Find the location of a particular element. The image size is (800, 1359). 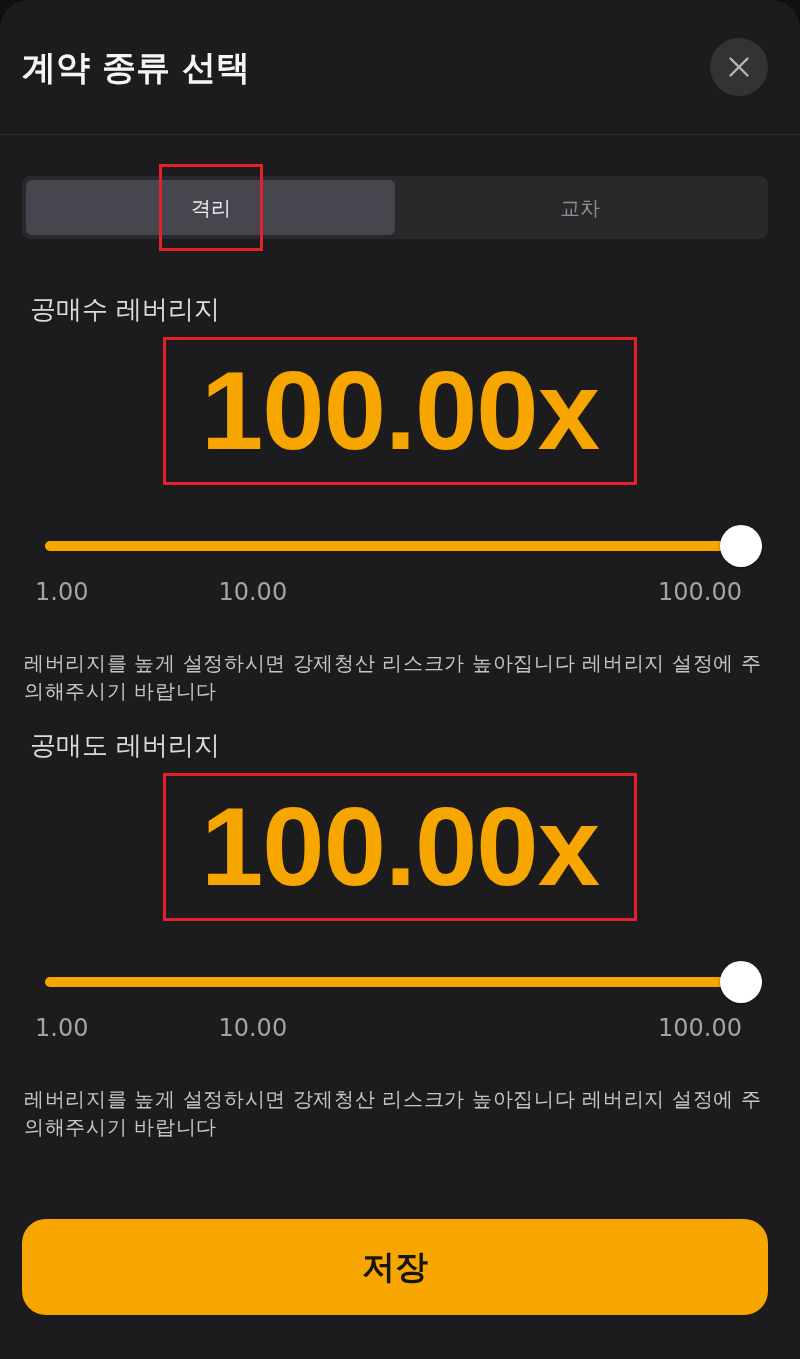

save-button: 저장 is located at coordinates (395, 1267).